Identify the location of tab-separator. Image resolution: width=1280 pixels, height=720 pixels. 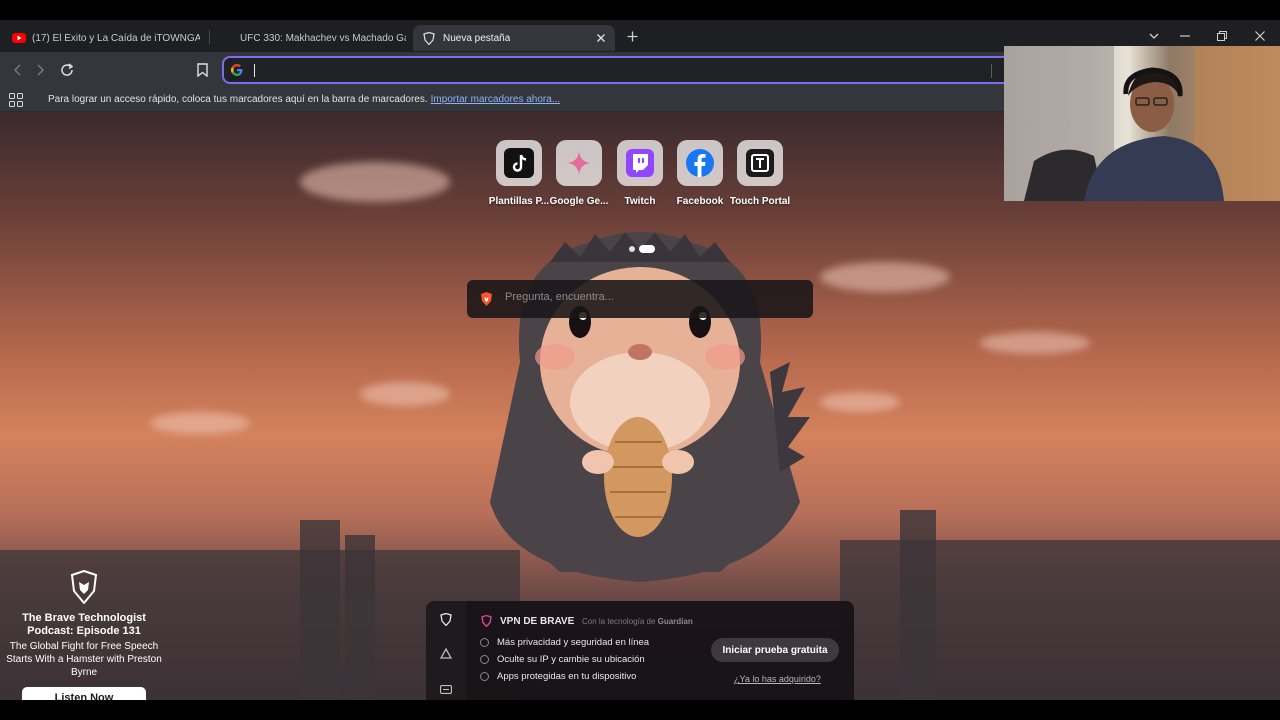
(209, 37).